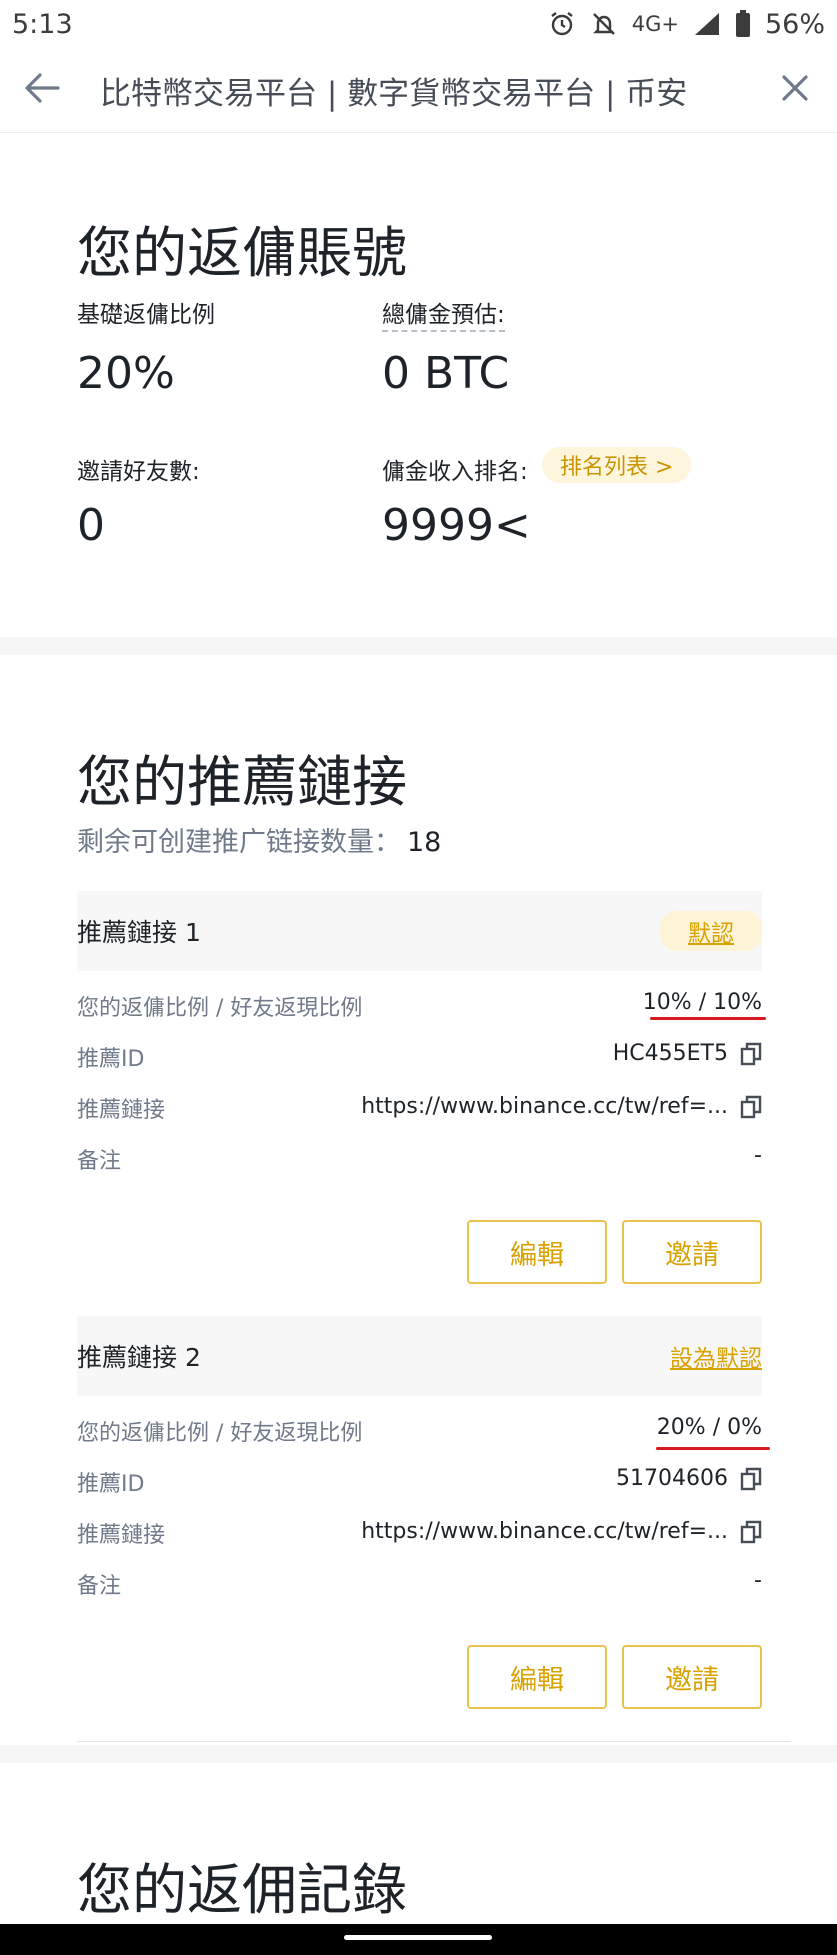 The height and width of the screenshot is (1955, 837). What do you see at coordinates (686, 24) in the screenshot?
I see `status-icons: 4G+ 56%` at bounding box center [686, 24].